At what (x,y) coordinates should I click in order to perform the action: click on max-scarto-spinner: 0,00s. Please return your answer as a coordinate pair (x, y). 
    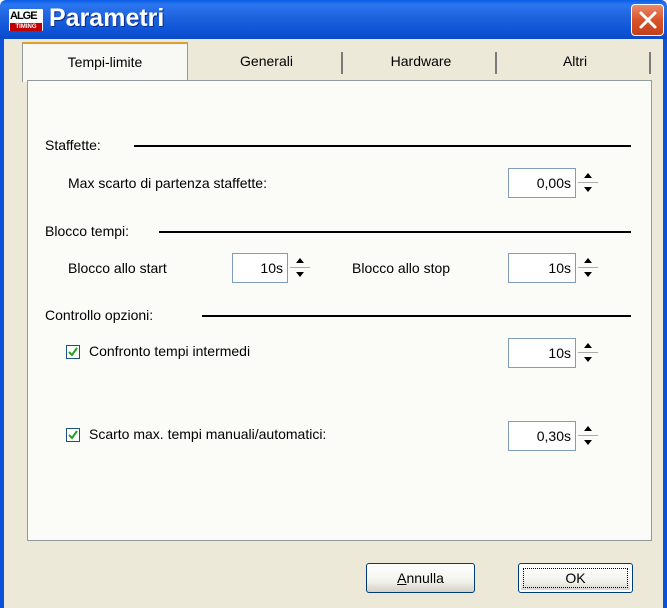
    Looking at the image, I should click on (557, 183).